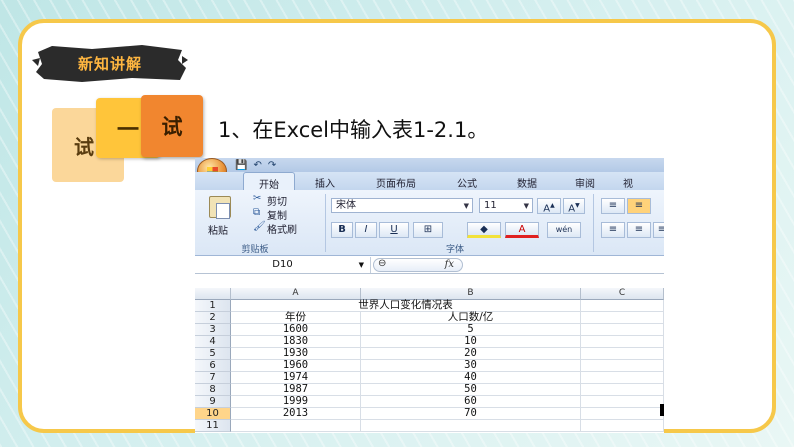  What do you see at coordinates (282, 228) in the screenshot?
I see `format-painter-button: 格式刷` at bounding box center [282, 228].